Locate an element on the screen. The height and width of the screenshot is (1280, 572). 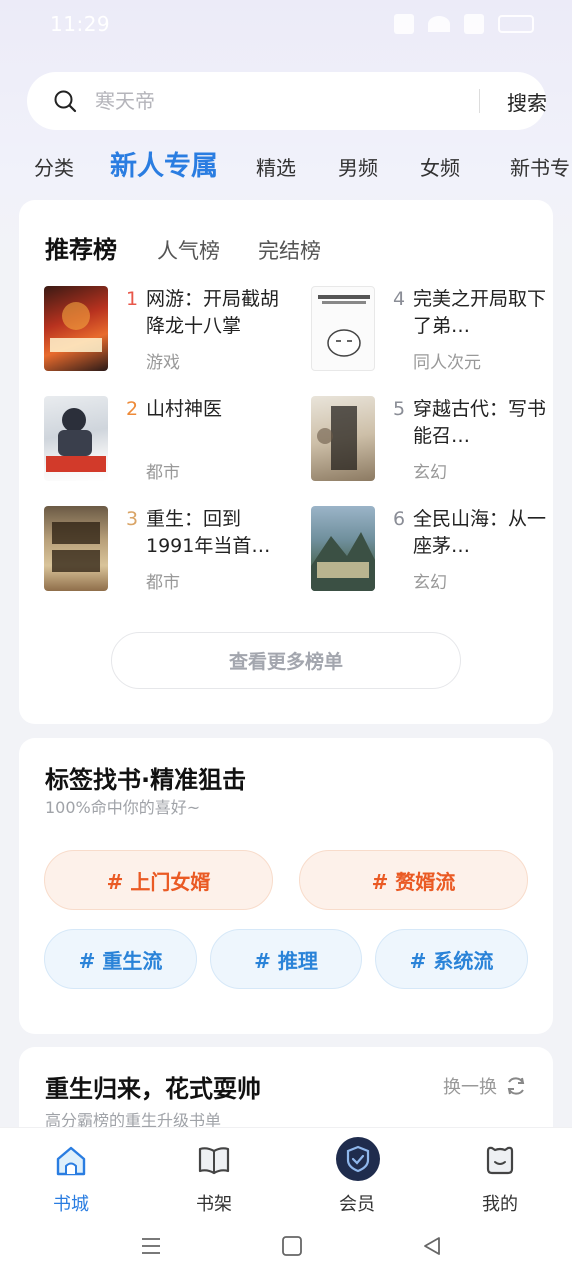
ranking-tabs: 推荐榜 人气榜 完结榜 is located at coordinates (202, 247).